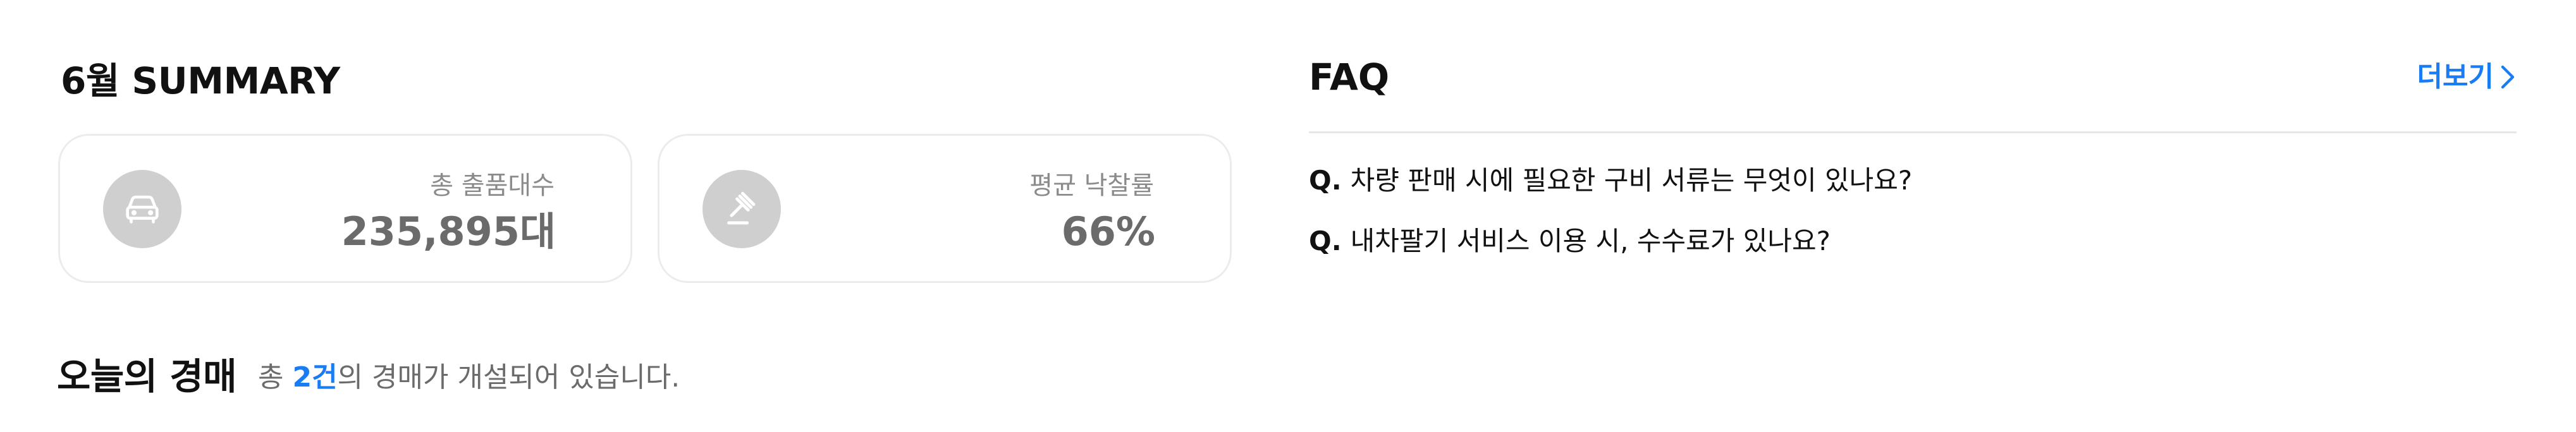 The width and height of the screenshot is (2576, 432). What do you see at coordinates (1108, 231) in the screenshot?
I see `stat-value: 66%` at bounding box center [1108, 231].